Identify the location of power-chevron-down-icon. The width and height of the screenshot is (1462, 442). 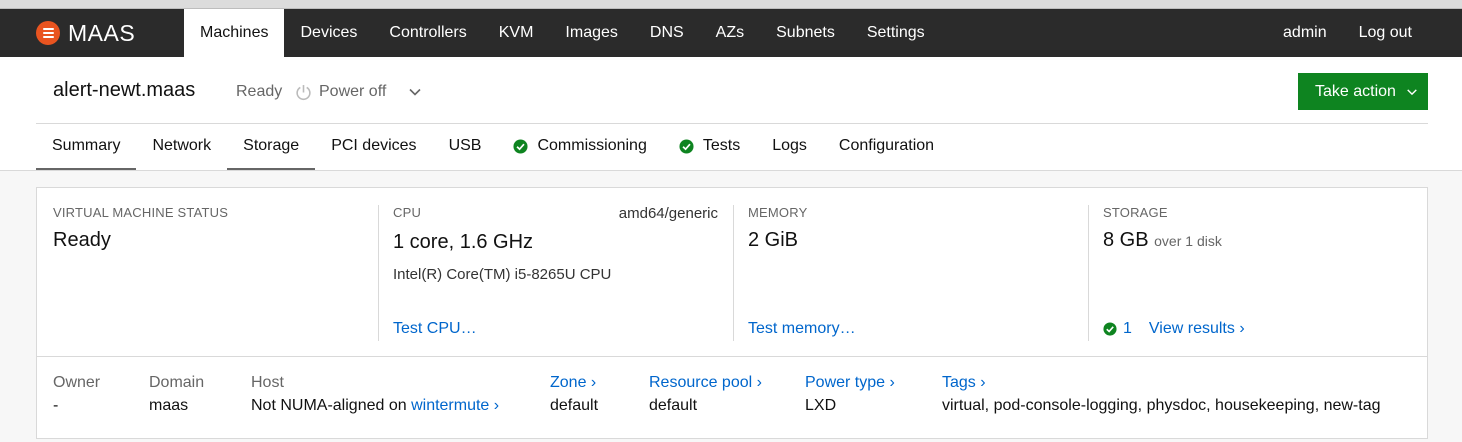
(415, 92).